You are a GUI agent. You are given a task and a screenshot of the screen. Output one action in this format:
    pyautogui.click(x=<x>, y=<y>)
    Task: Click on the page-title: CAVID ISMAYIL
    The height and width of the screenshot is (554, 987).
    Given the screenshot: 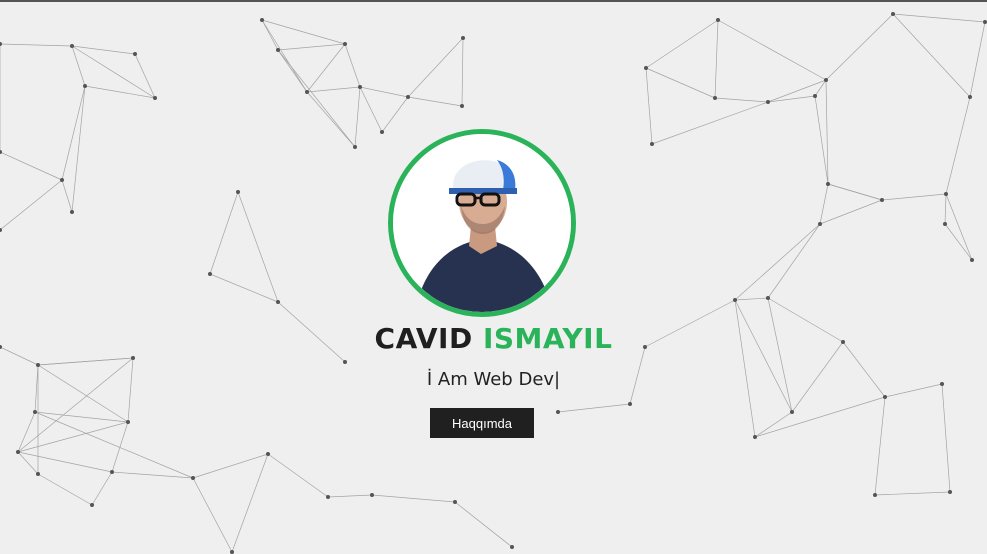 What is the action you would take?
    pyautogui.click(x=493, y=338)
    